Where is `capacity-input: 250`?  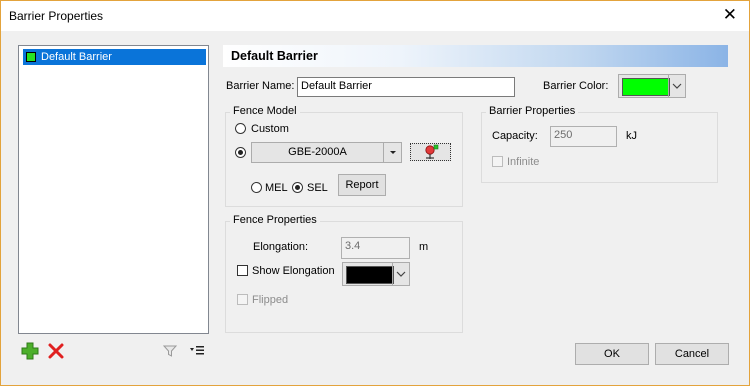 capacity-input: 250 is located at coordinates (583, 136).